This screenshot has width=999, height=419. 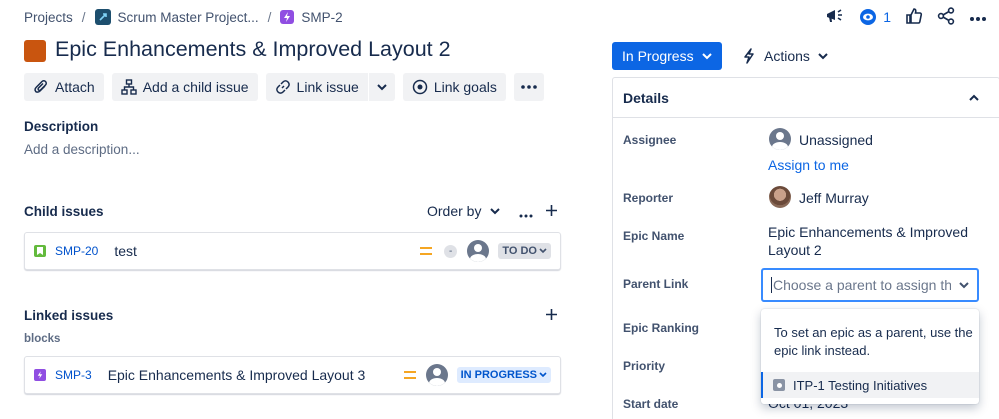 I want to click on link-goals-button: Link goals, so click(x=454, y=87).